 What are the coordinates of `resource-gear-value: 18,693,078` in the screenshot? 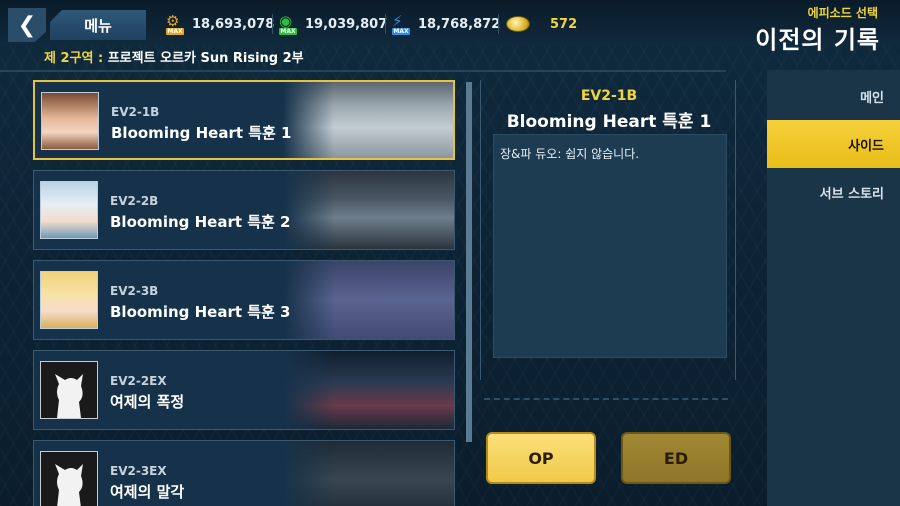 It's located at (233, 24).